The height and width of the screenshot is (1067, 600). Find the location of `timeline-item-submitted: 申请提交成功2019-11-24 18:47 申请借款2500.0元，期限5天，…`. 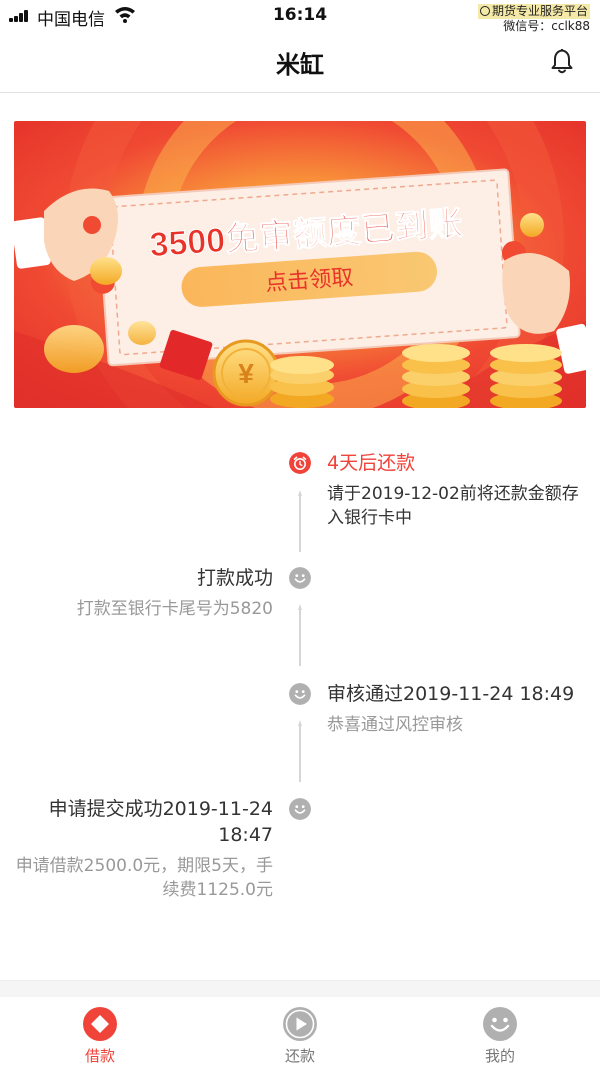

timeline-item-submitted: 申请提交成功2019-11-24 18:47 申请借款2500.0元，期限5天，… is located at coordinates (142, 849).